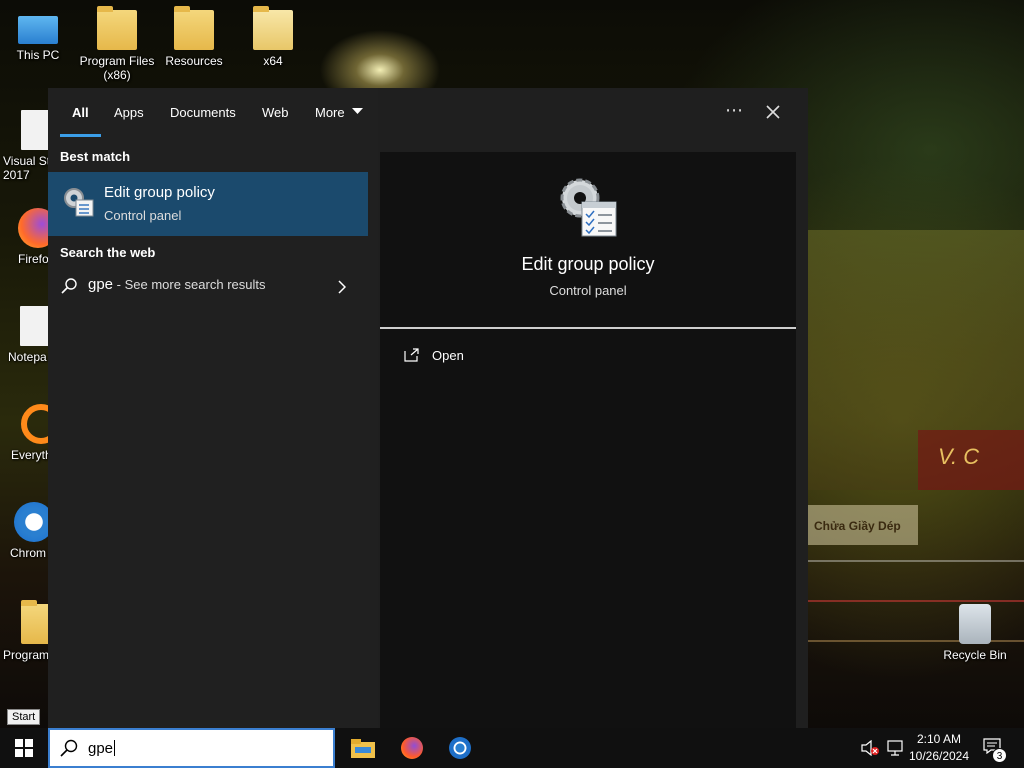  What do you see at coordinates (194, 61) in the screenshot?
I see `desktop-icon-label: Resources` at bounding box center [194, 61].